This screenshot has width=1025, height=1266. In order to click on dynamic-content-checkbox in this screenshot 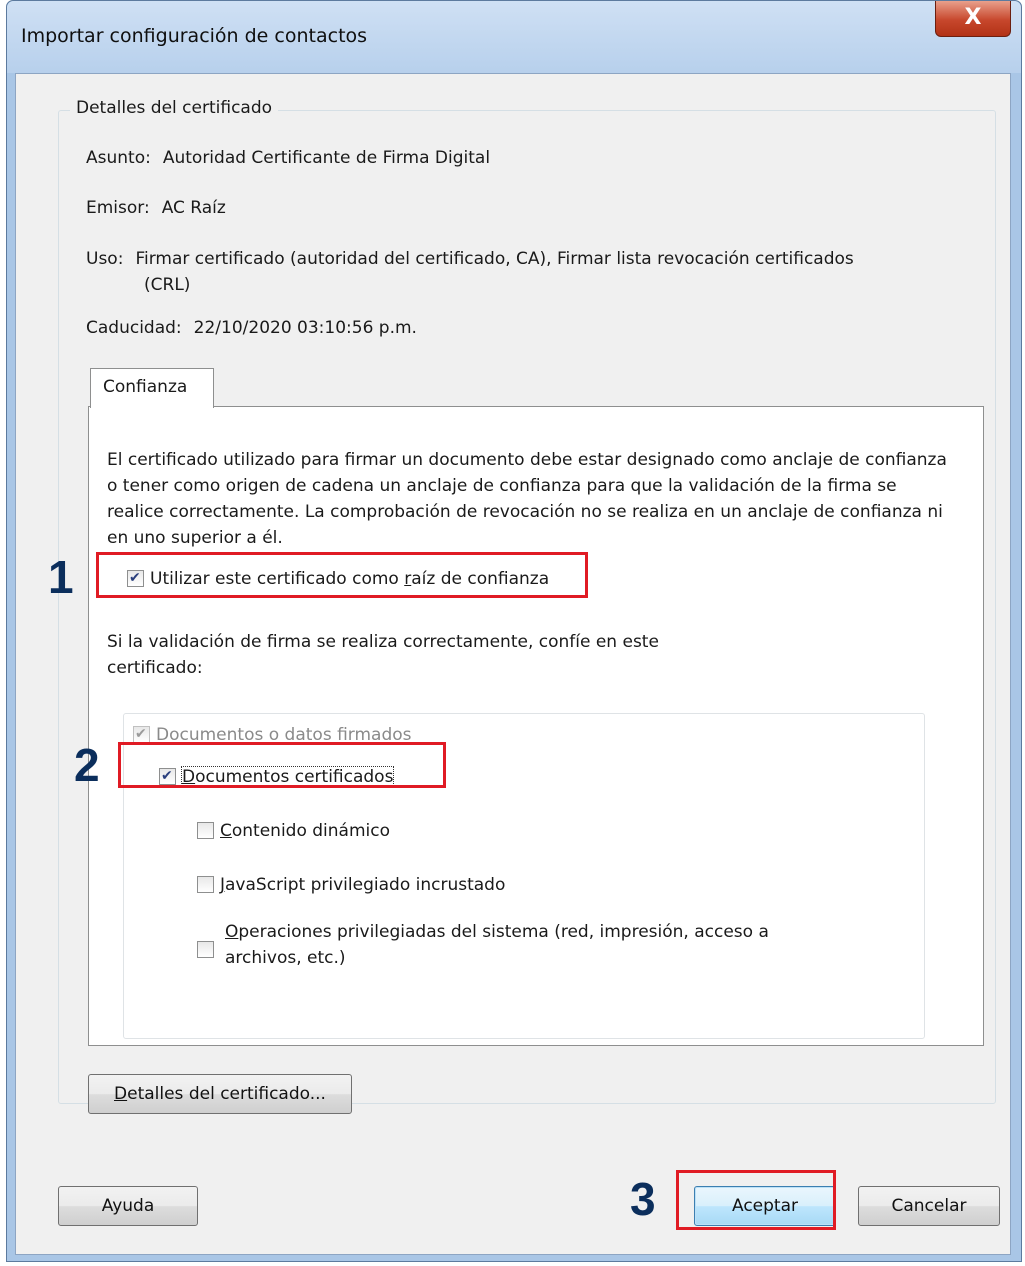, I will do `click(205, 830)`.